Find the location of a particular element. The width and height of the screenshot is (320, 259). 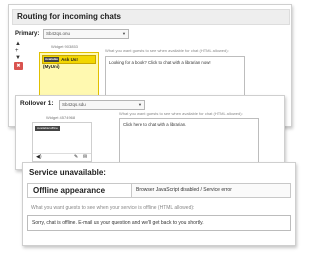

sound-icon: ◀) is located at coordinates (39, 157).